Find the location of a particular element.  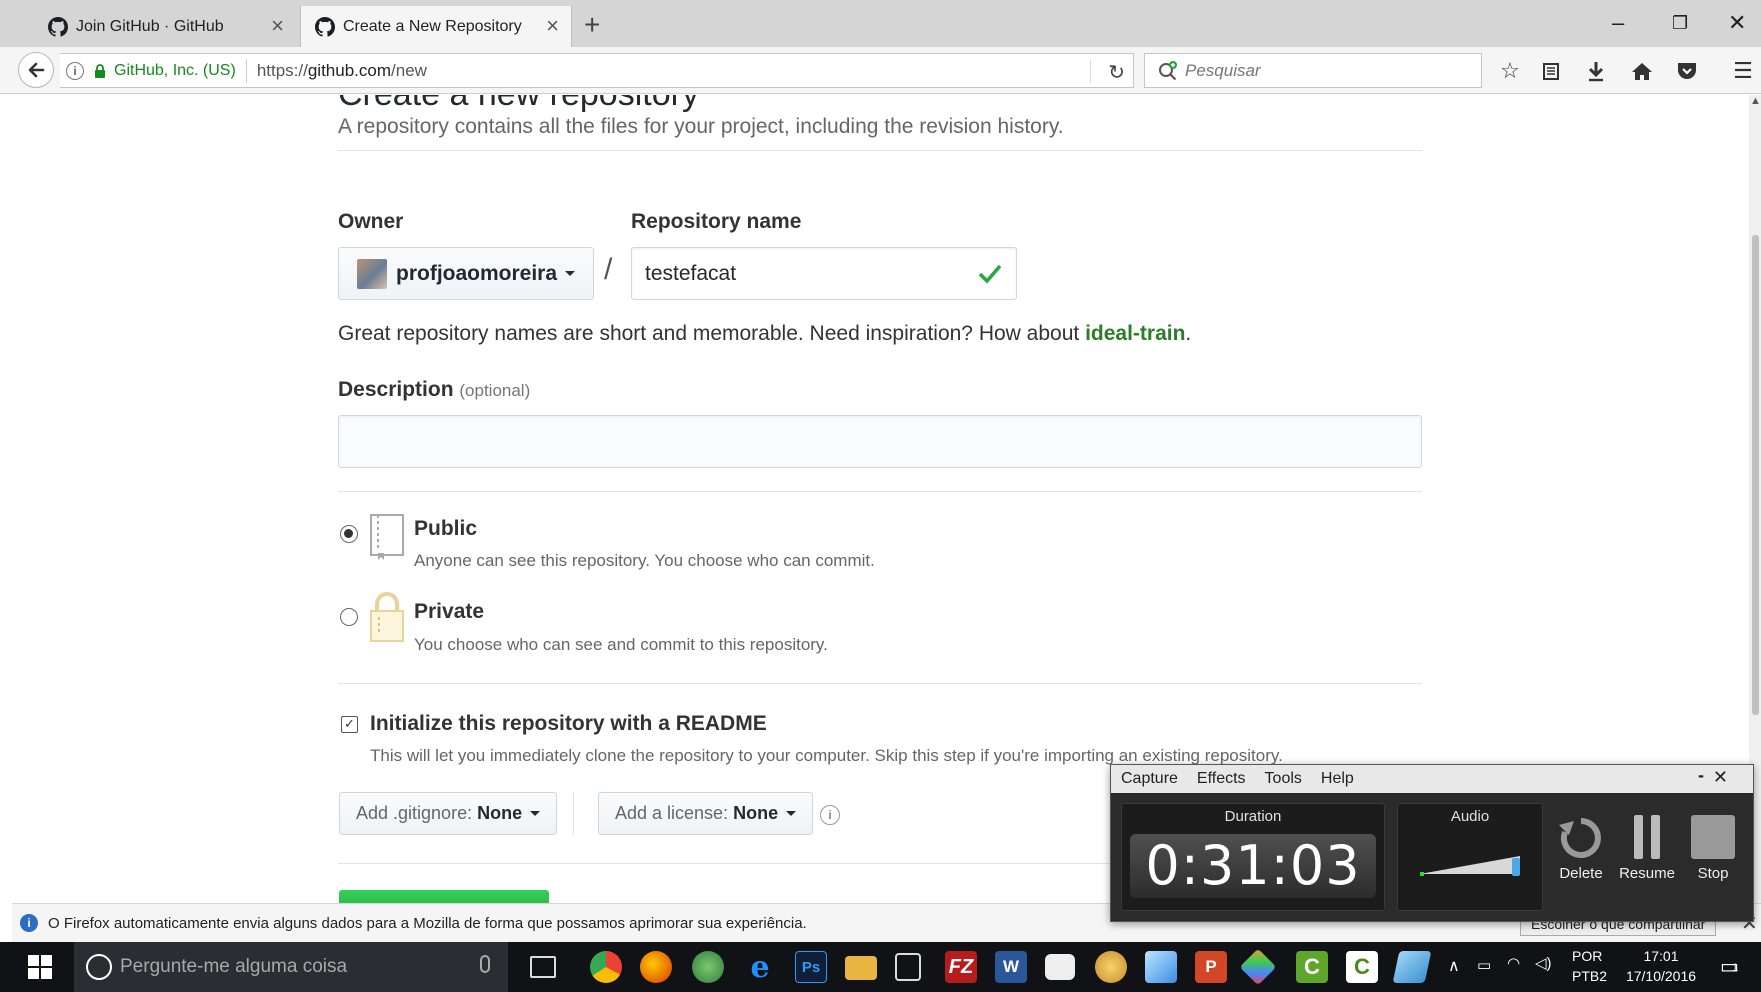

reload-icon: ↻ is located at coordinates (1116, 72).